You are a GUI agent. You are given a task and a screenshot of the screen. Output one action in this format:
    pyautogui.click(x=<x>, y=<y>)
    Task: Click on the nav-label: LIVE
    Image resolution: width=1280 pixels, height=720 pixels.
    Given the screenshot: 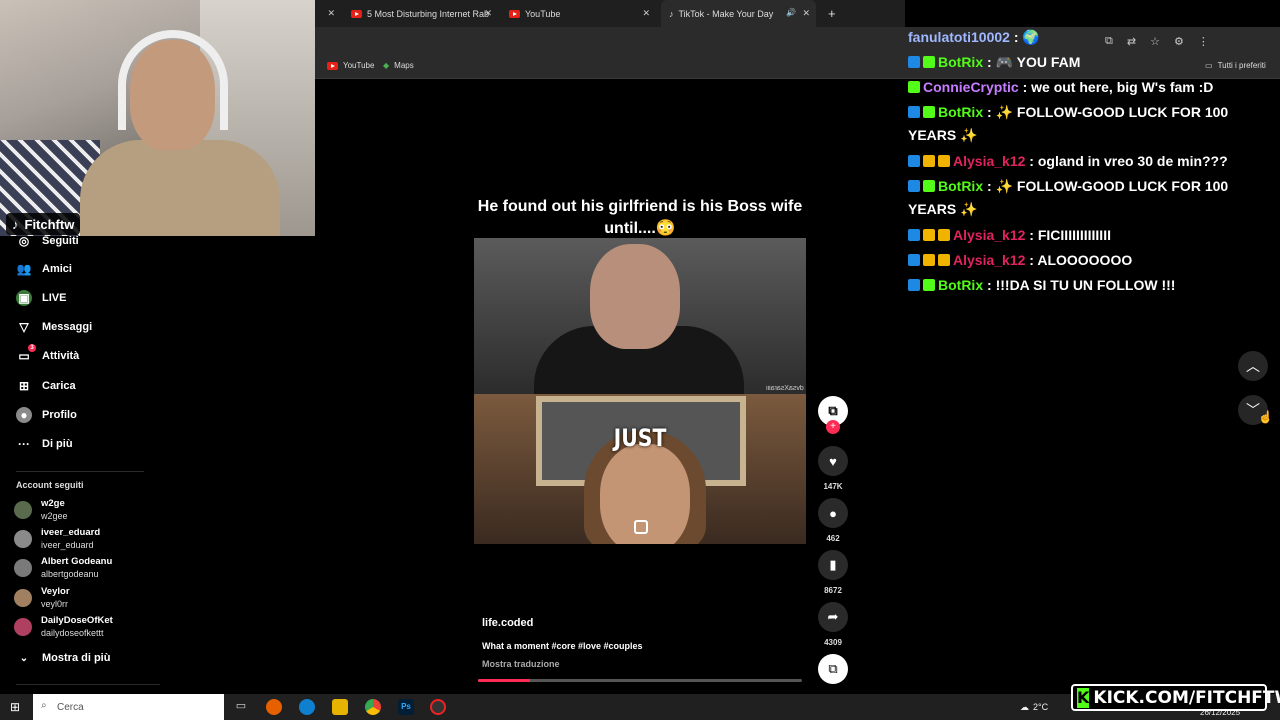 What is the action you would take?
    pyautogui.click(x=54, y=298)
    